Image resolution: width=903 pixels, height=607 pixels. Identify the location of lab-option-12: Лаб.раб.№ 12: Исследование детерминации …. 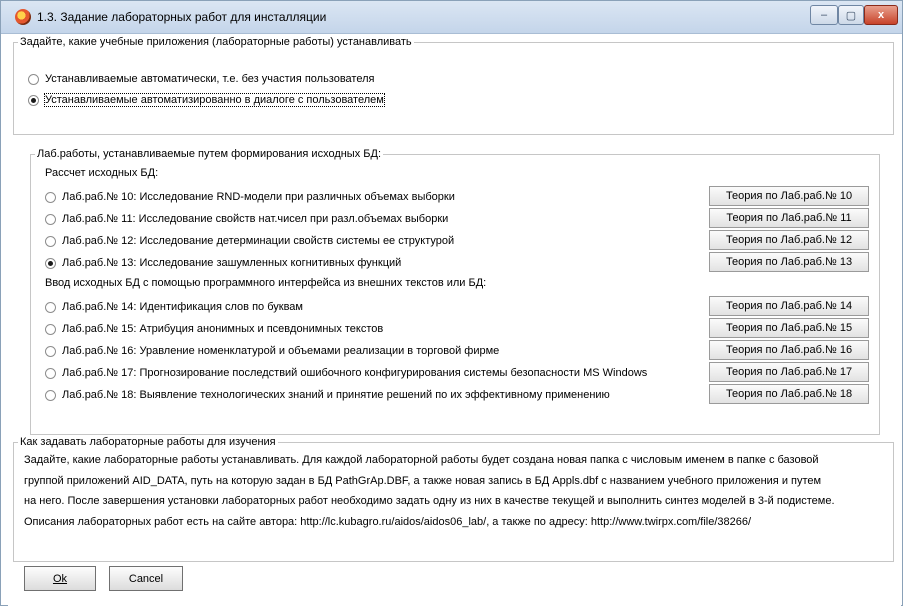
(249, 241).